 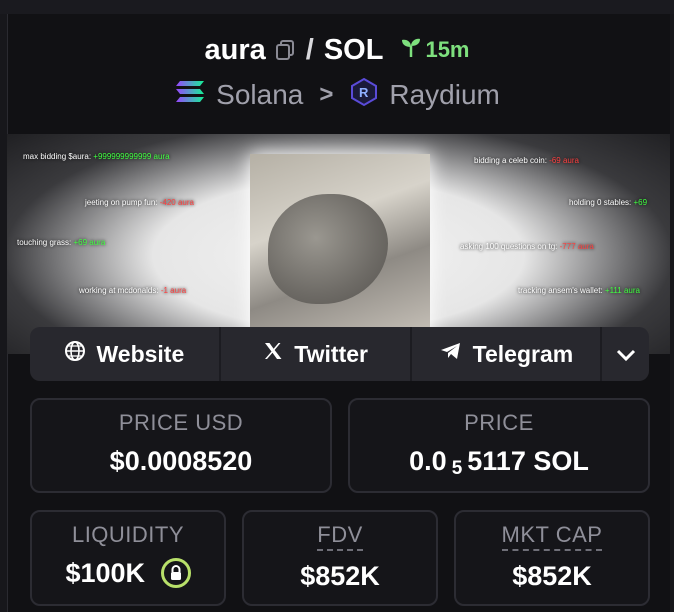 I want to click on banner-label: jeeting on pump fun: -420 aura, so click(x=139, y=202).